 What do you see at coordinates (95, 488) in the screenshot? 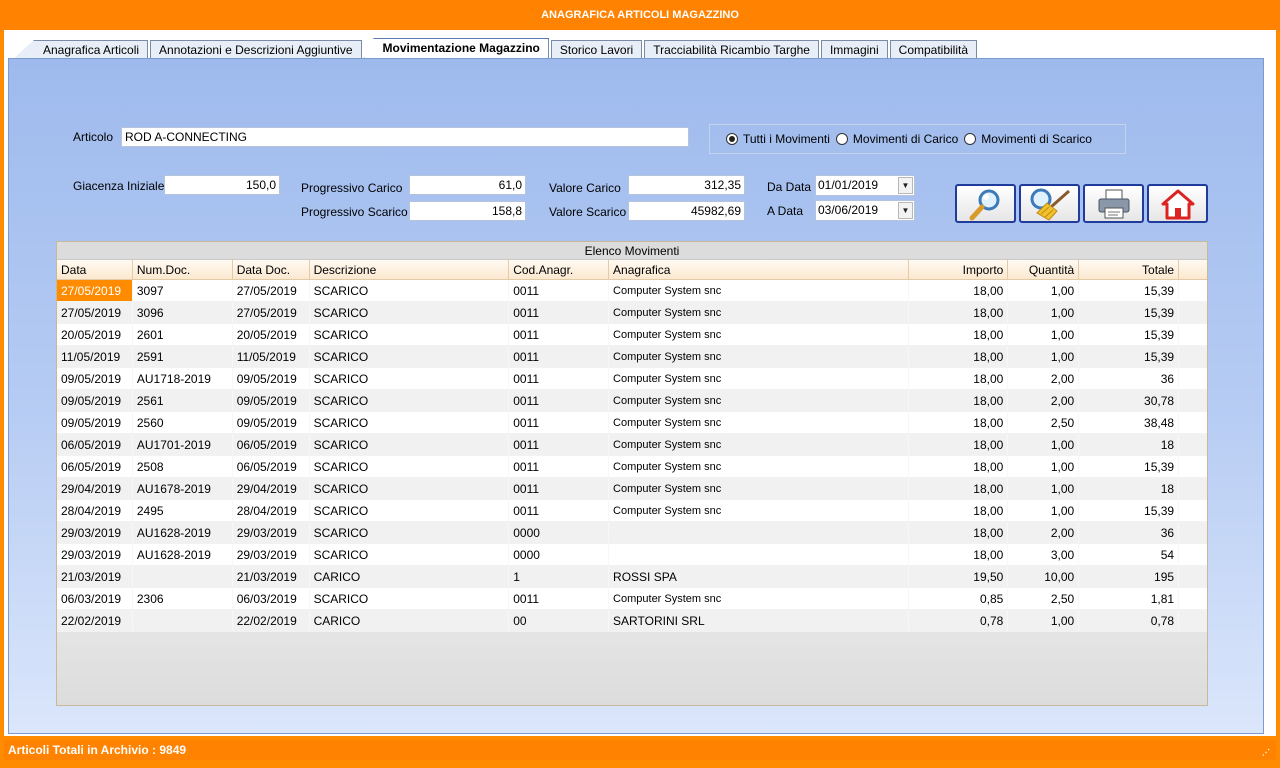
I see `cell-data: 29/04/2019` at bounding box center [95, 488].